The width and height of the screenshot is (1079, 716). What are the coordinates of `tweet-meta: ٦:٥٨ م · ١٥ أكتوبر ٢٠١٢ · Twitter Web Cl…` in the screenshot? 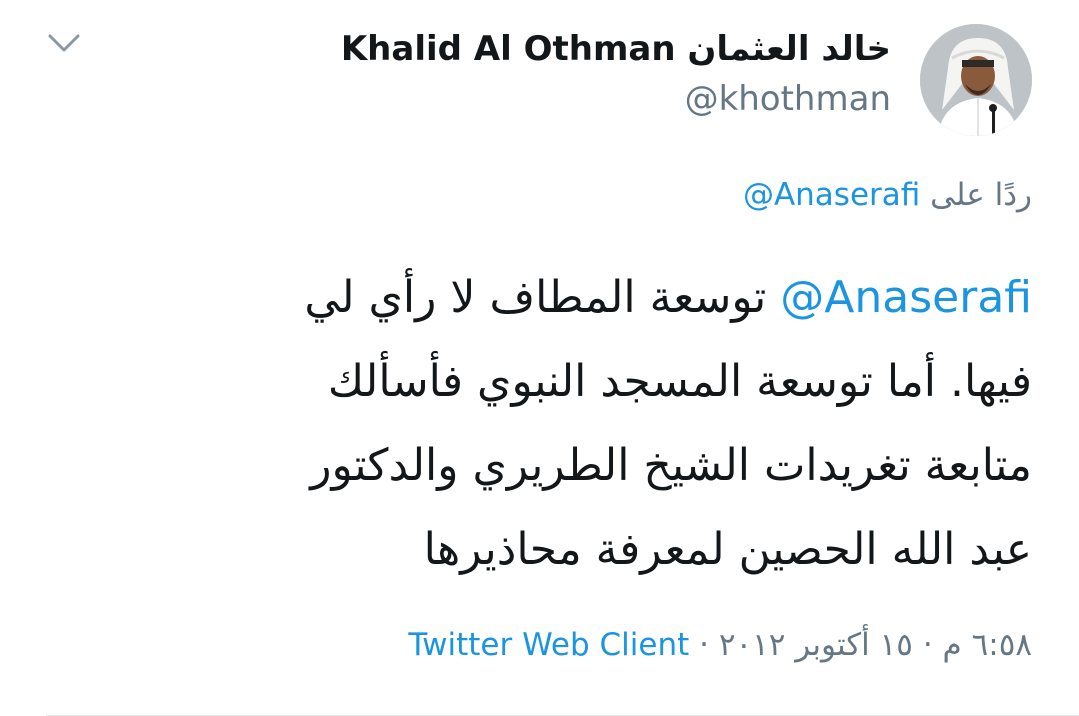 It's located at (720, 645).